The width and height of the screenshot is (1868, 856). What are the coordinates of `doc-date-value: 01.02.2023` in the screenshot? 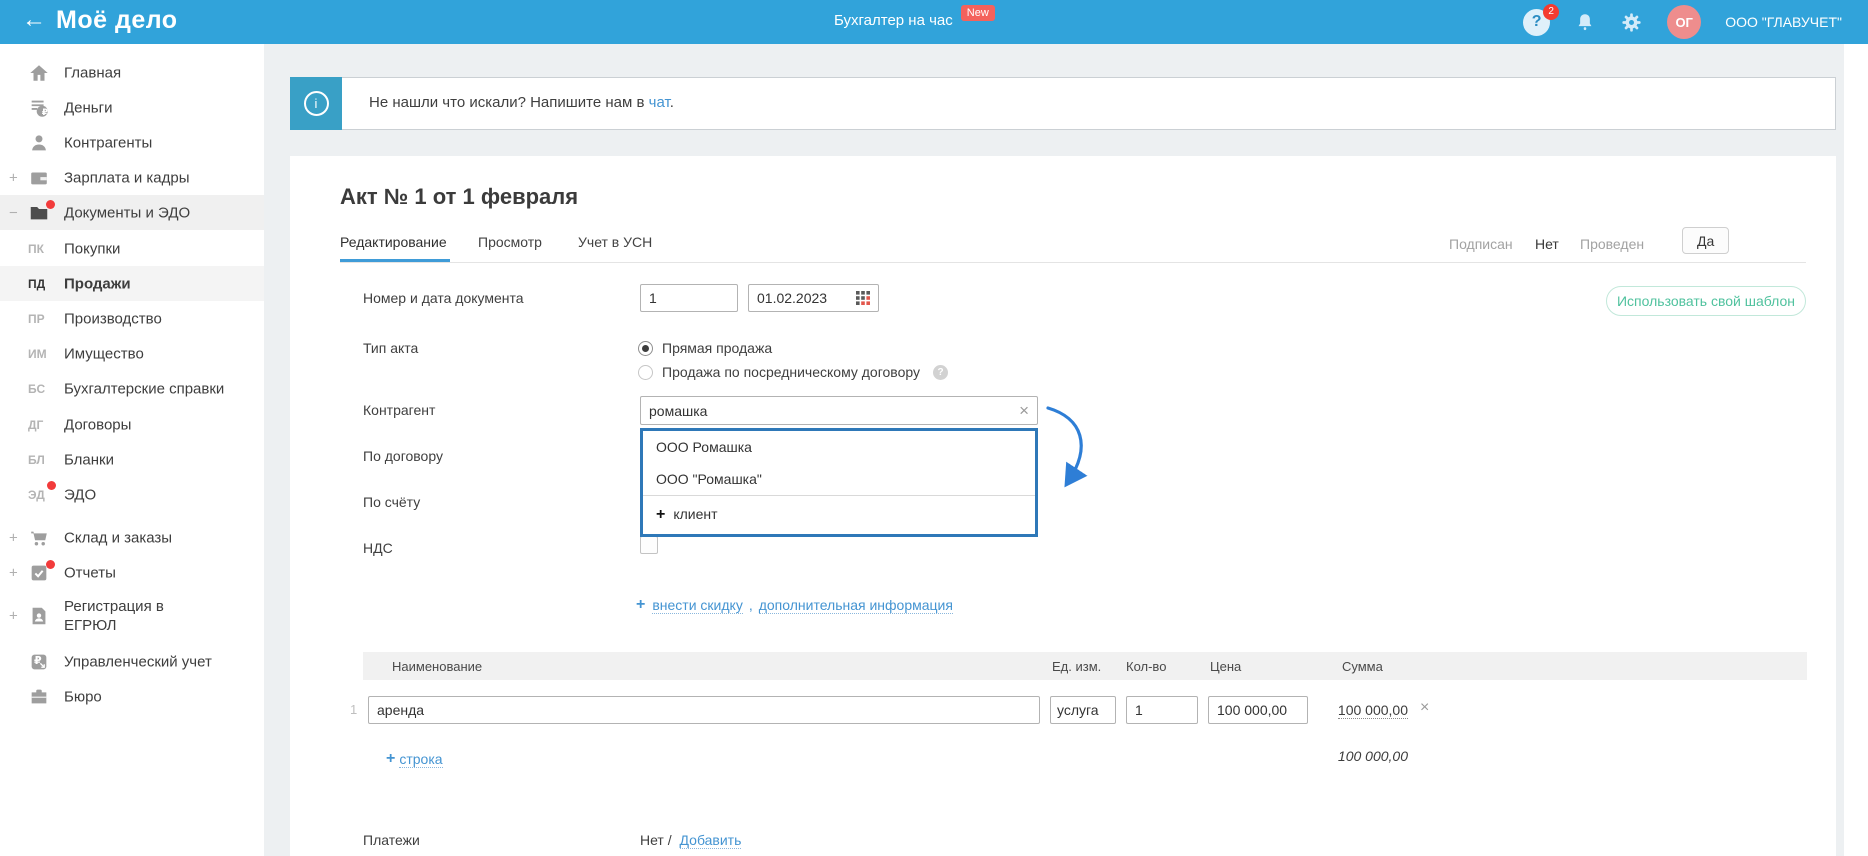 It's located at (792, 298).